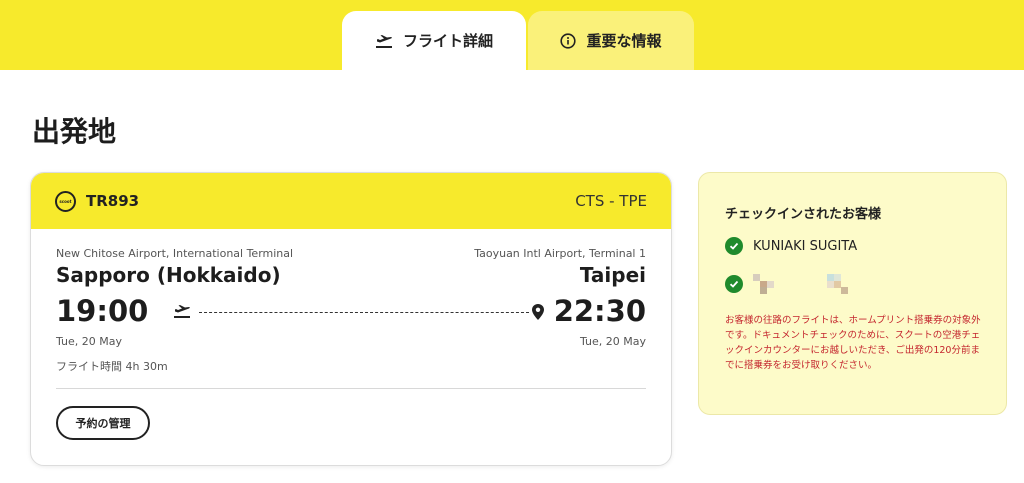  Describe the element at coordinates (624, 41) in the screenshot. I see `tab-important-info-label: 重要な情報` at that location.